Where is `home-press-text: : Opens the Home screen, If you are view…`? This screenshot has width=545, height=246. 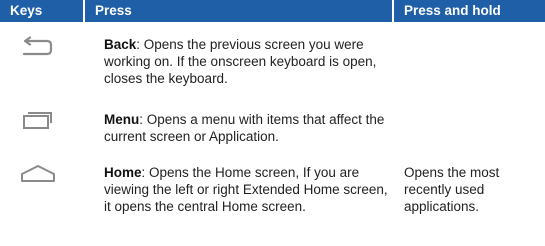 home-press-text: : Opens the Home screen, If you are view… is located at coordinates (246, 189).